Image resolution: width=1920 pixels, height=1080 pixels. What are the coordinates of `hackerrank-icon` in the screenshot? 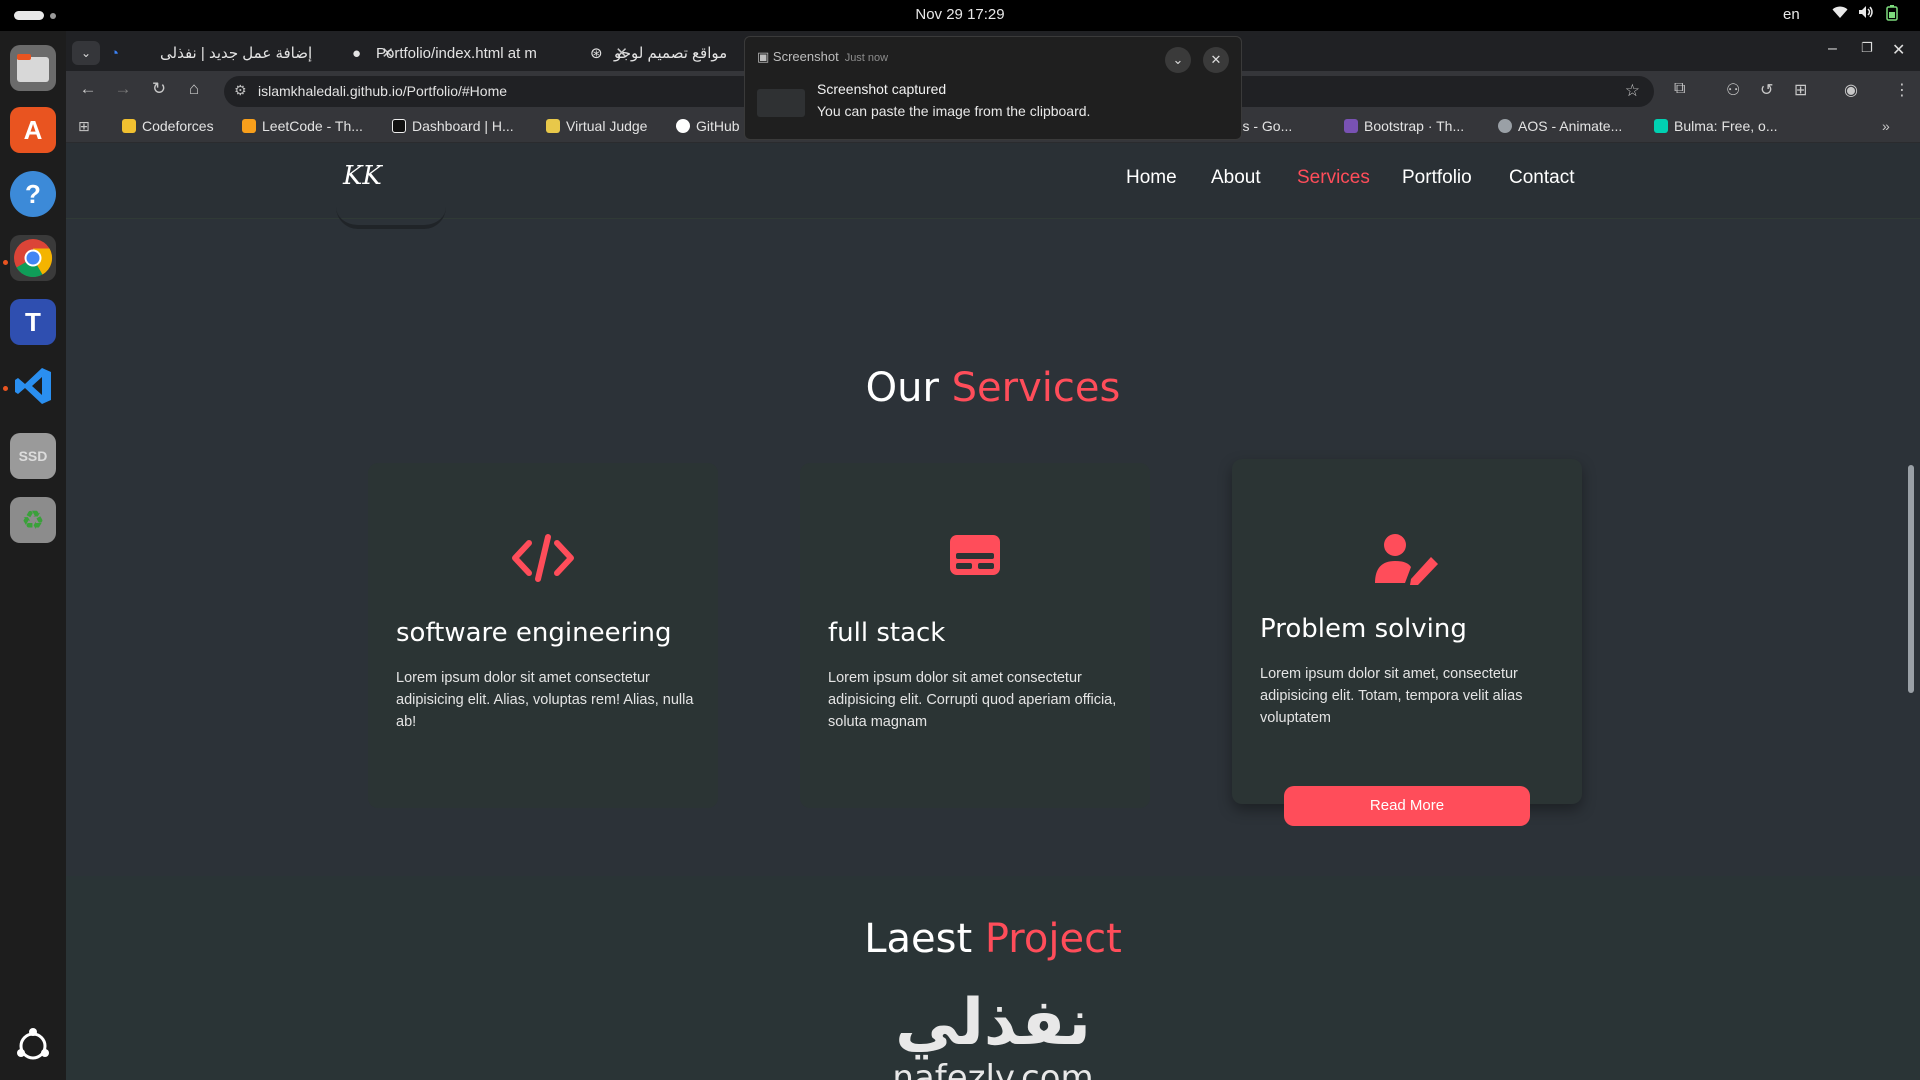 It's located at (399, 126).